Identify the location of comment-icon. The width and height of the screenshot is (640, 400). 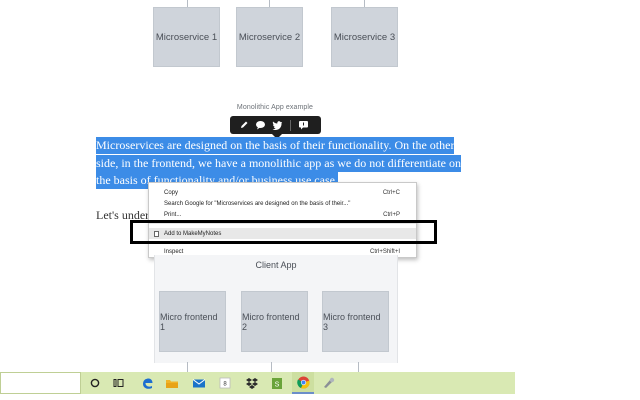
(260, 125).